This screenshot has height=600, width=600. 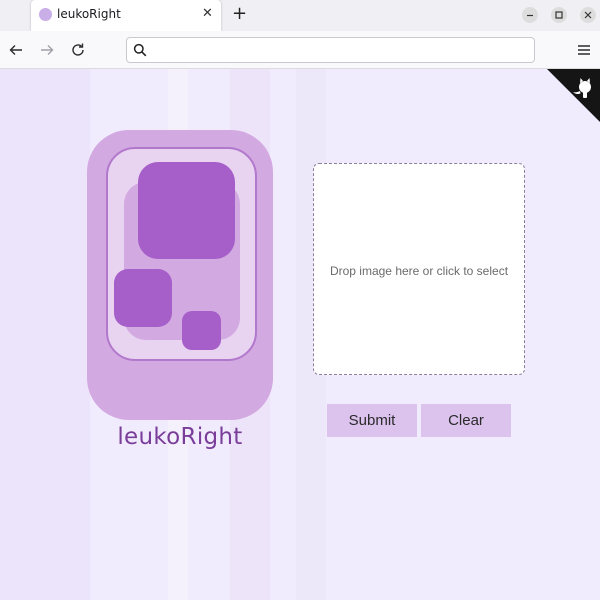 I want to click on tab-bar: leukoRight ✕ +, so click(x=300, y=15).